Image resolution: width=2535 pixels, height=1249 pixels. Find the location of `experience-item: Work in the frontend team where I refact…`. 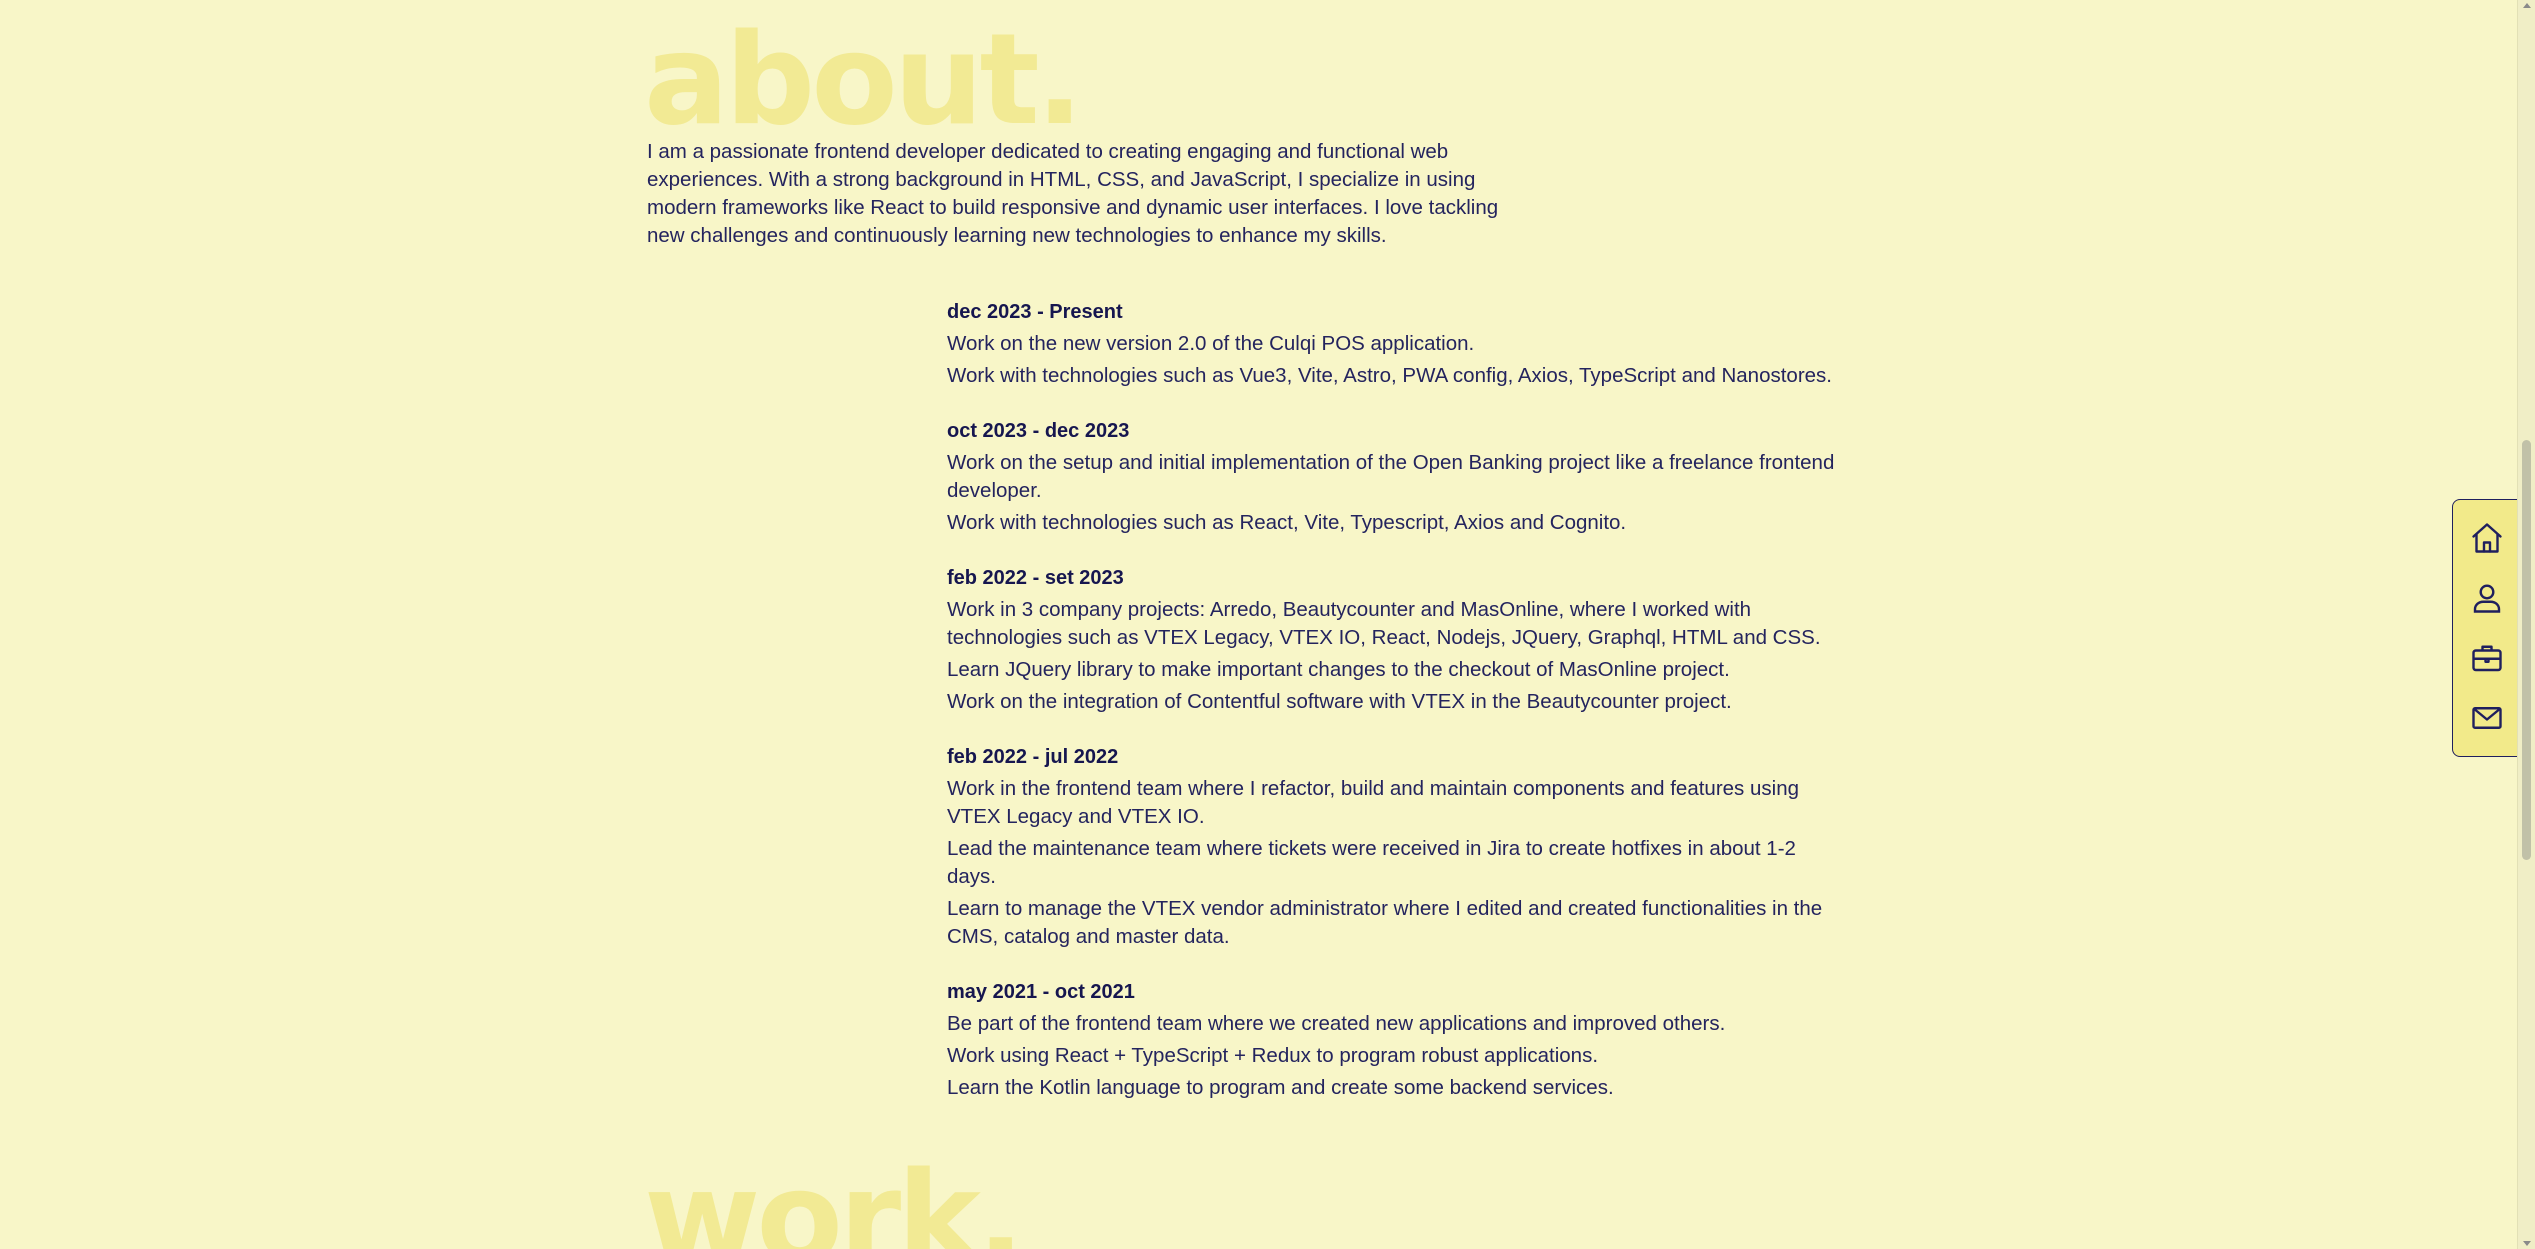

experience-item: Work in the frontend team where I refact… is located at coordinates (1373, 802).